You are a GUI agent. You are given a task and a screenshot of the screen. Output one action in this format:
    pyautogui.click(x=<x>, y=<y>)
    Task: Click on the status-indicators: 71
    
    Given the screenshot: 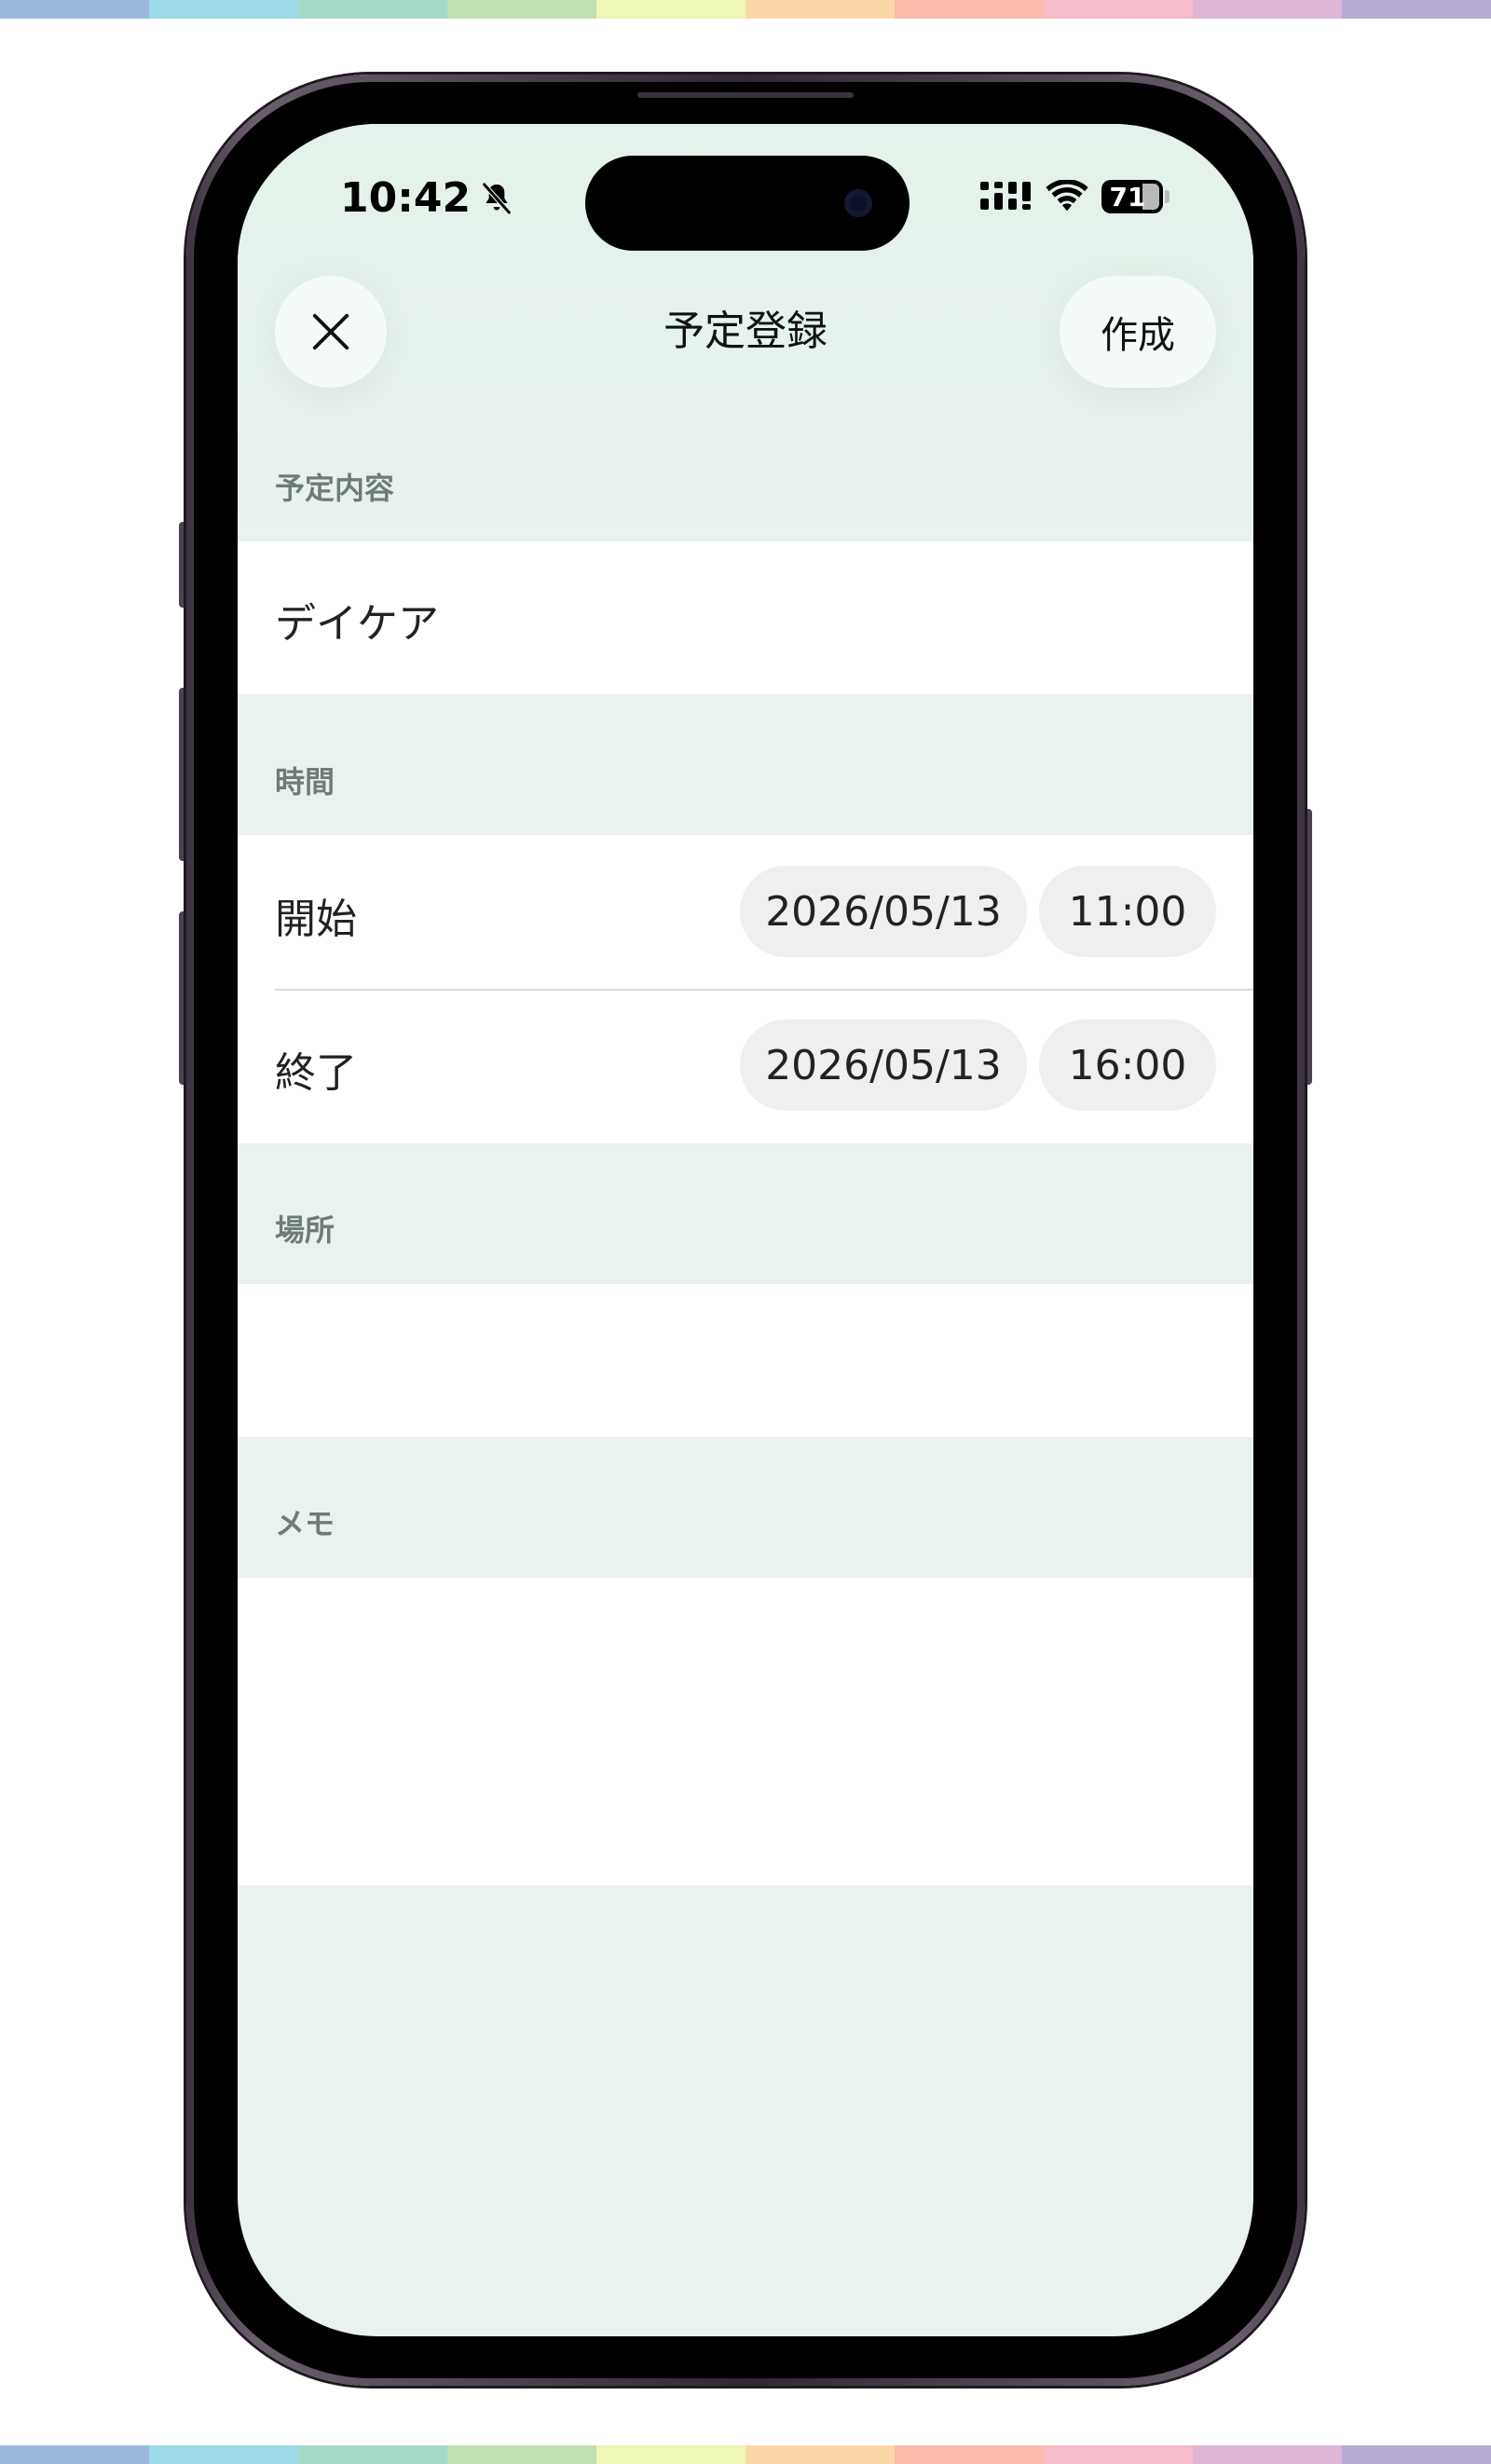 What is the action you would take?
    pyautogui.click(x=1075, y=196)
    